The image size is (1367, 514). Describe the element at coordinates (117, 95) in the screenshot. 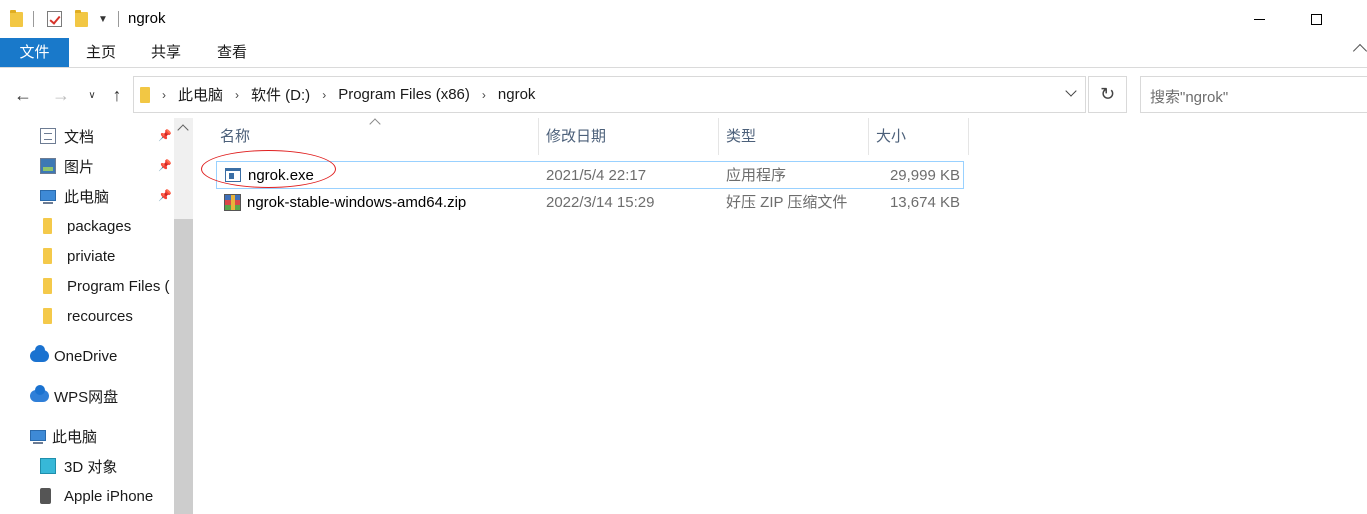

I see `up-button: ↑` at that location.